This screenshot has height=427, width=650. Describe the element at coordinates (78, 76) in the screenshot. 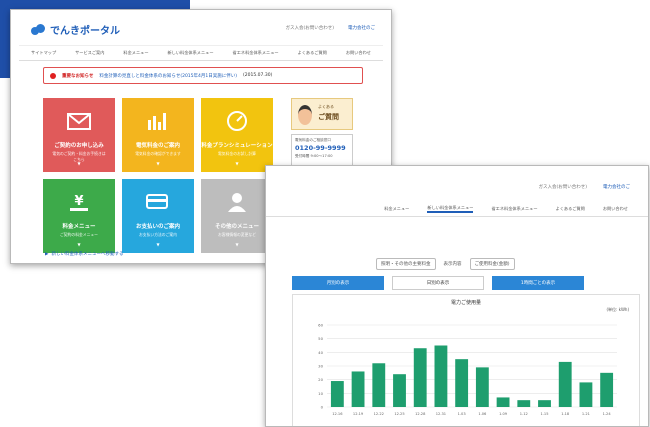

I see `notice-title: 重要なお知らせ` at that location.